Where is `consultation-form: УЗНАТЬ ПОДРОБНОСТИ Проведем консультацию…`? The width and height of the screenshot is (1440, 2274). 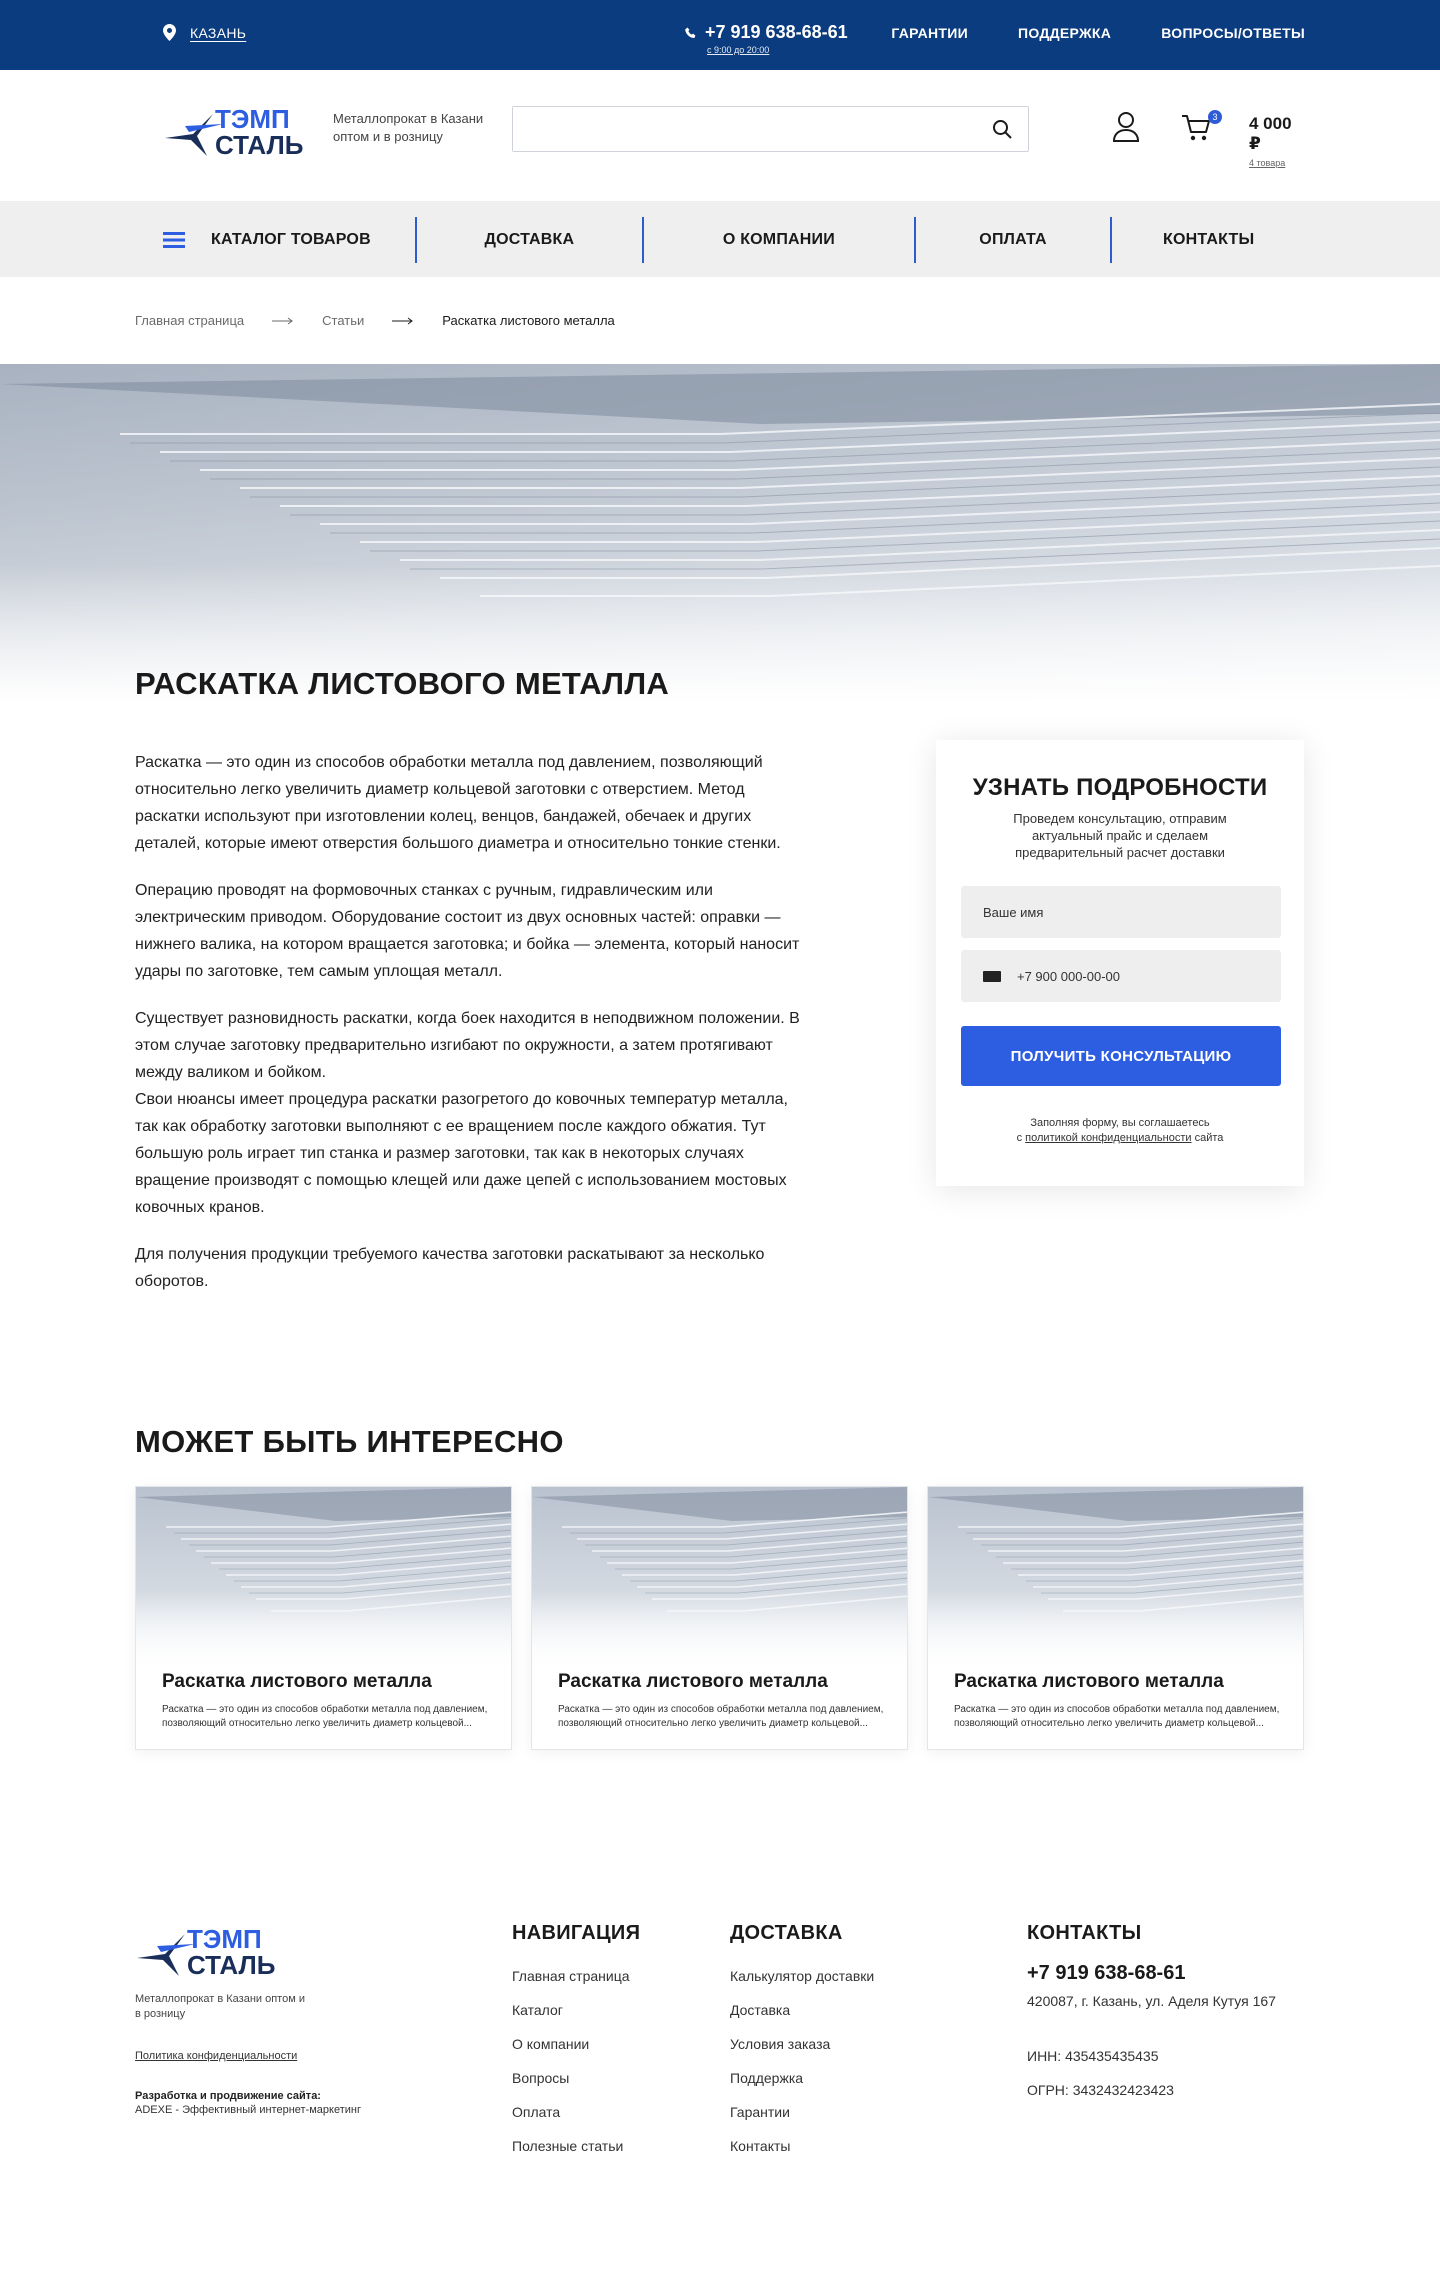 consultation-form: УЗНАТЬ ПОДРОБНОСТИ Проведем консультацию… is located at coordinates (1120, 963).